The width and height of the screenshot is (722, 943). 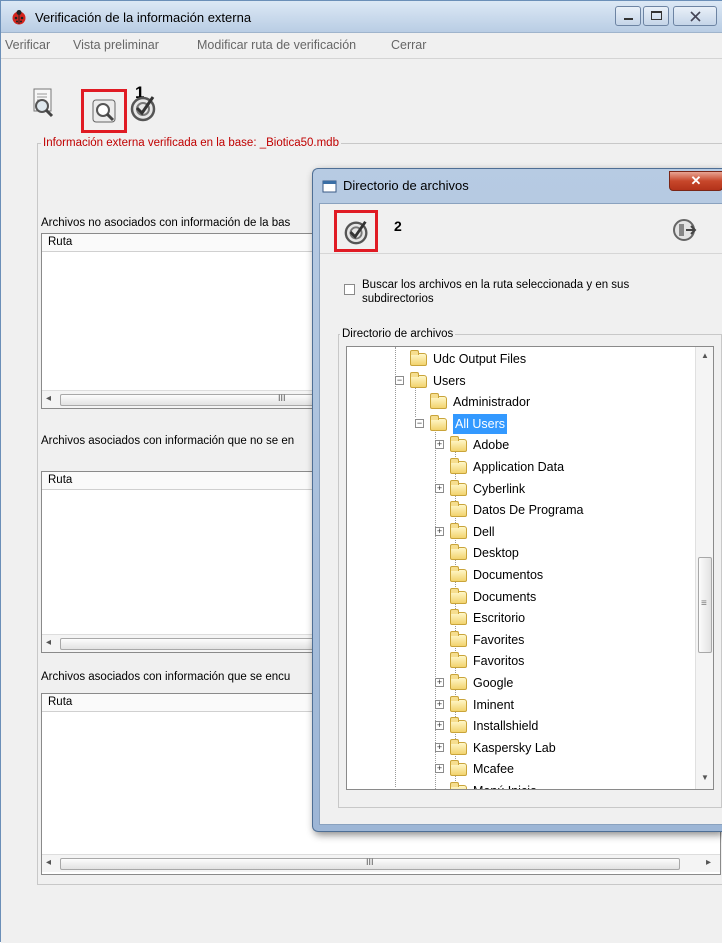 I want to click on tree-node-label: Documentos, so click(x=508, y=575).